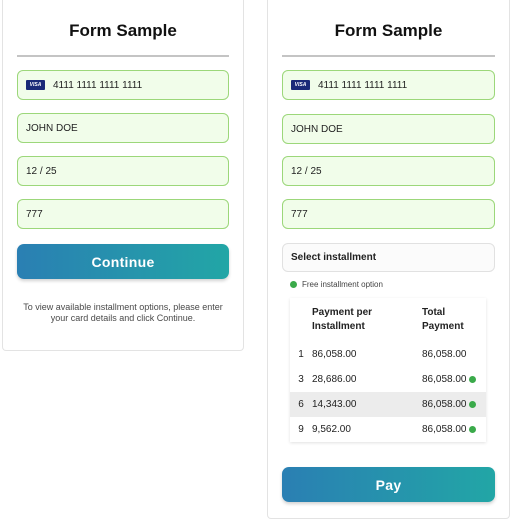 This screenshot has height=524, width=512. I want to click on installment-count: 6, so click(301, 404).